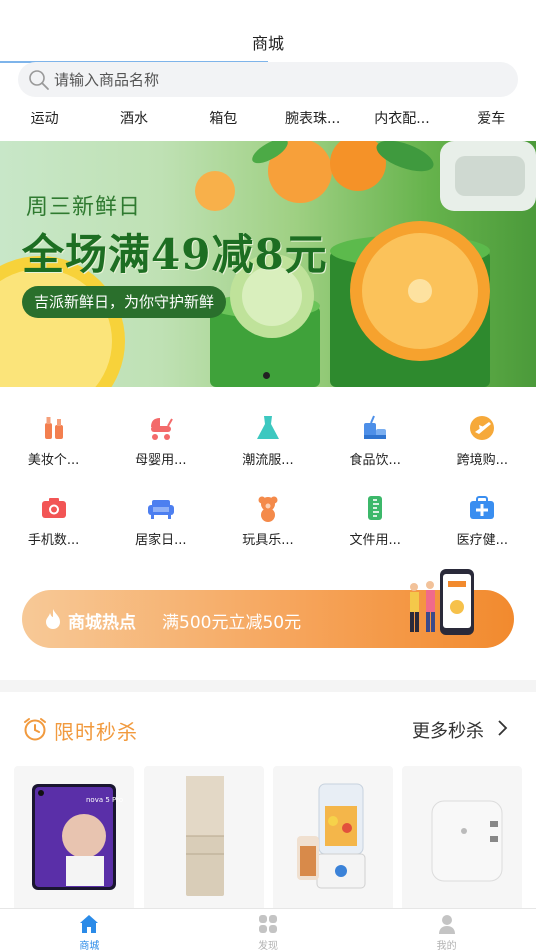 The height and width of the screenshot is (952, 536). Describe the element at coordinates (102, 623) in the screenshot. I see `promo-title: 商城热点` at that location.